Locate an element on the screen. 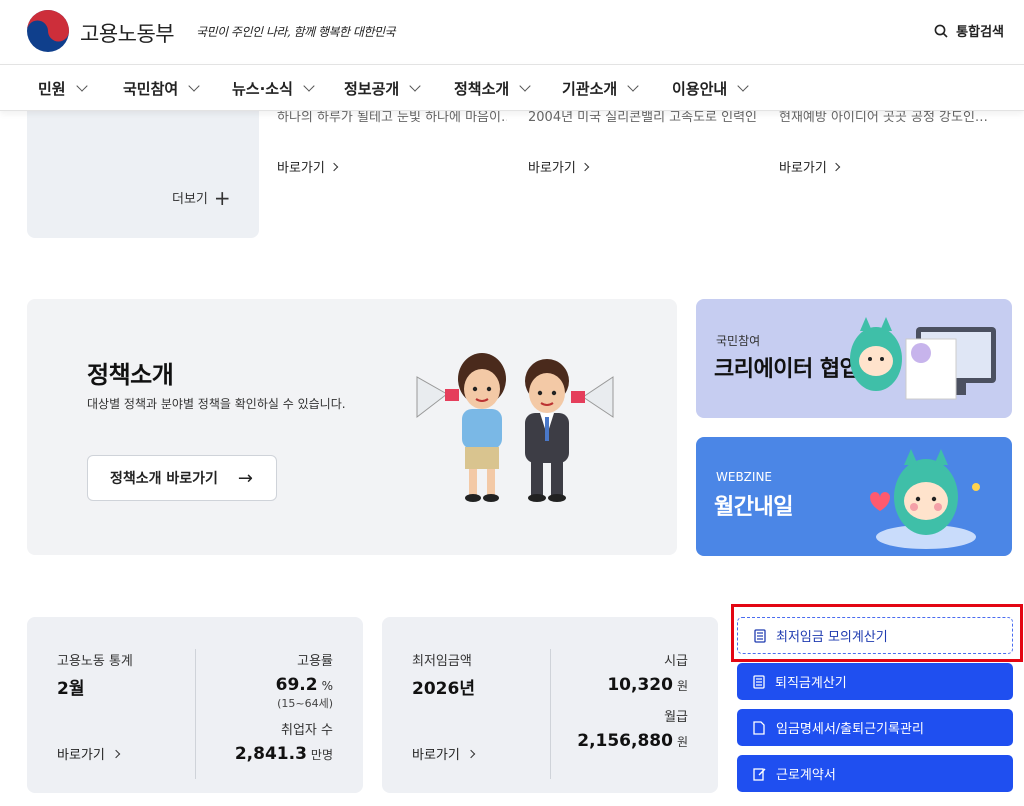 This screenshot has height=806, width=1024. edit-document-icon is located at coordinates (759, 774).